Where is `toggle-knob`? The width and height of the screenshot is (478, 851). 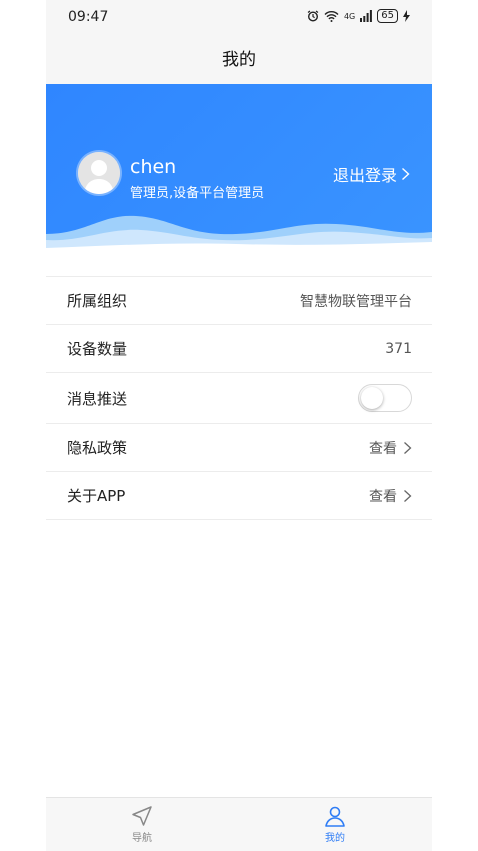
toggle-knob is located at coordinates (372, 398).